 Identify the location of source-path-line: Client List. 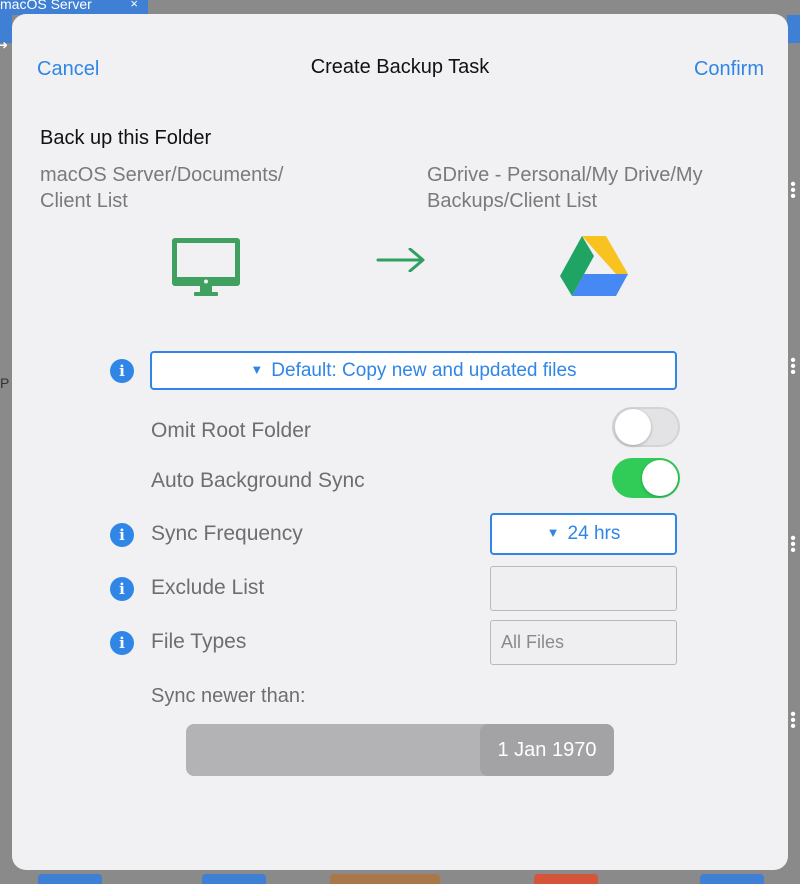
(84, 201).